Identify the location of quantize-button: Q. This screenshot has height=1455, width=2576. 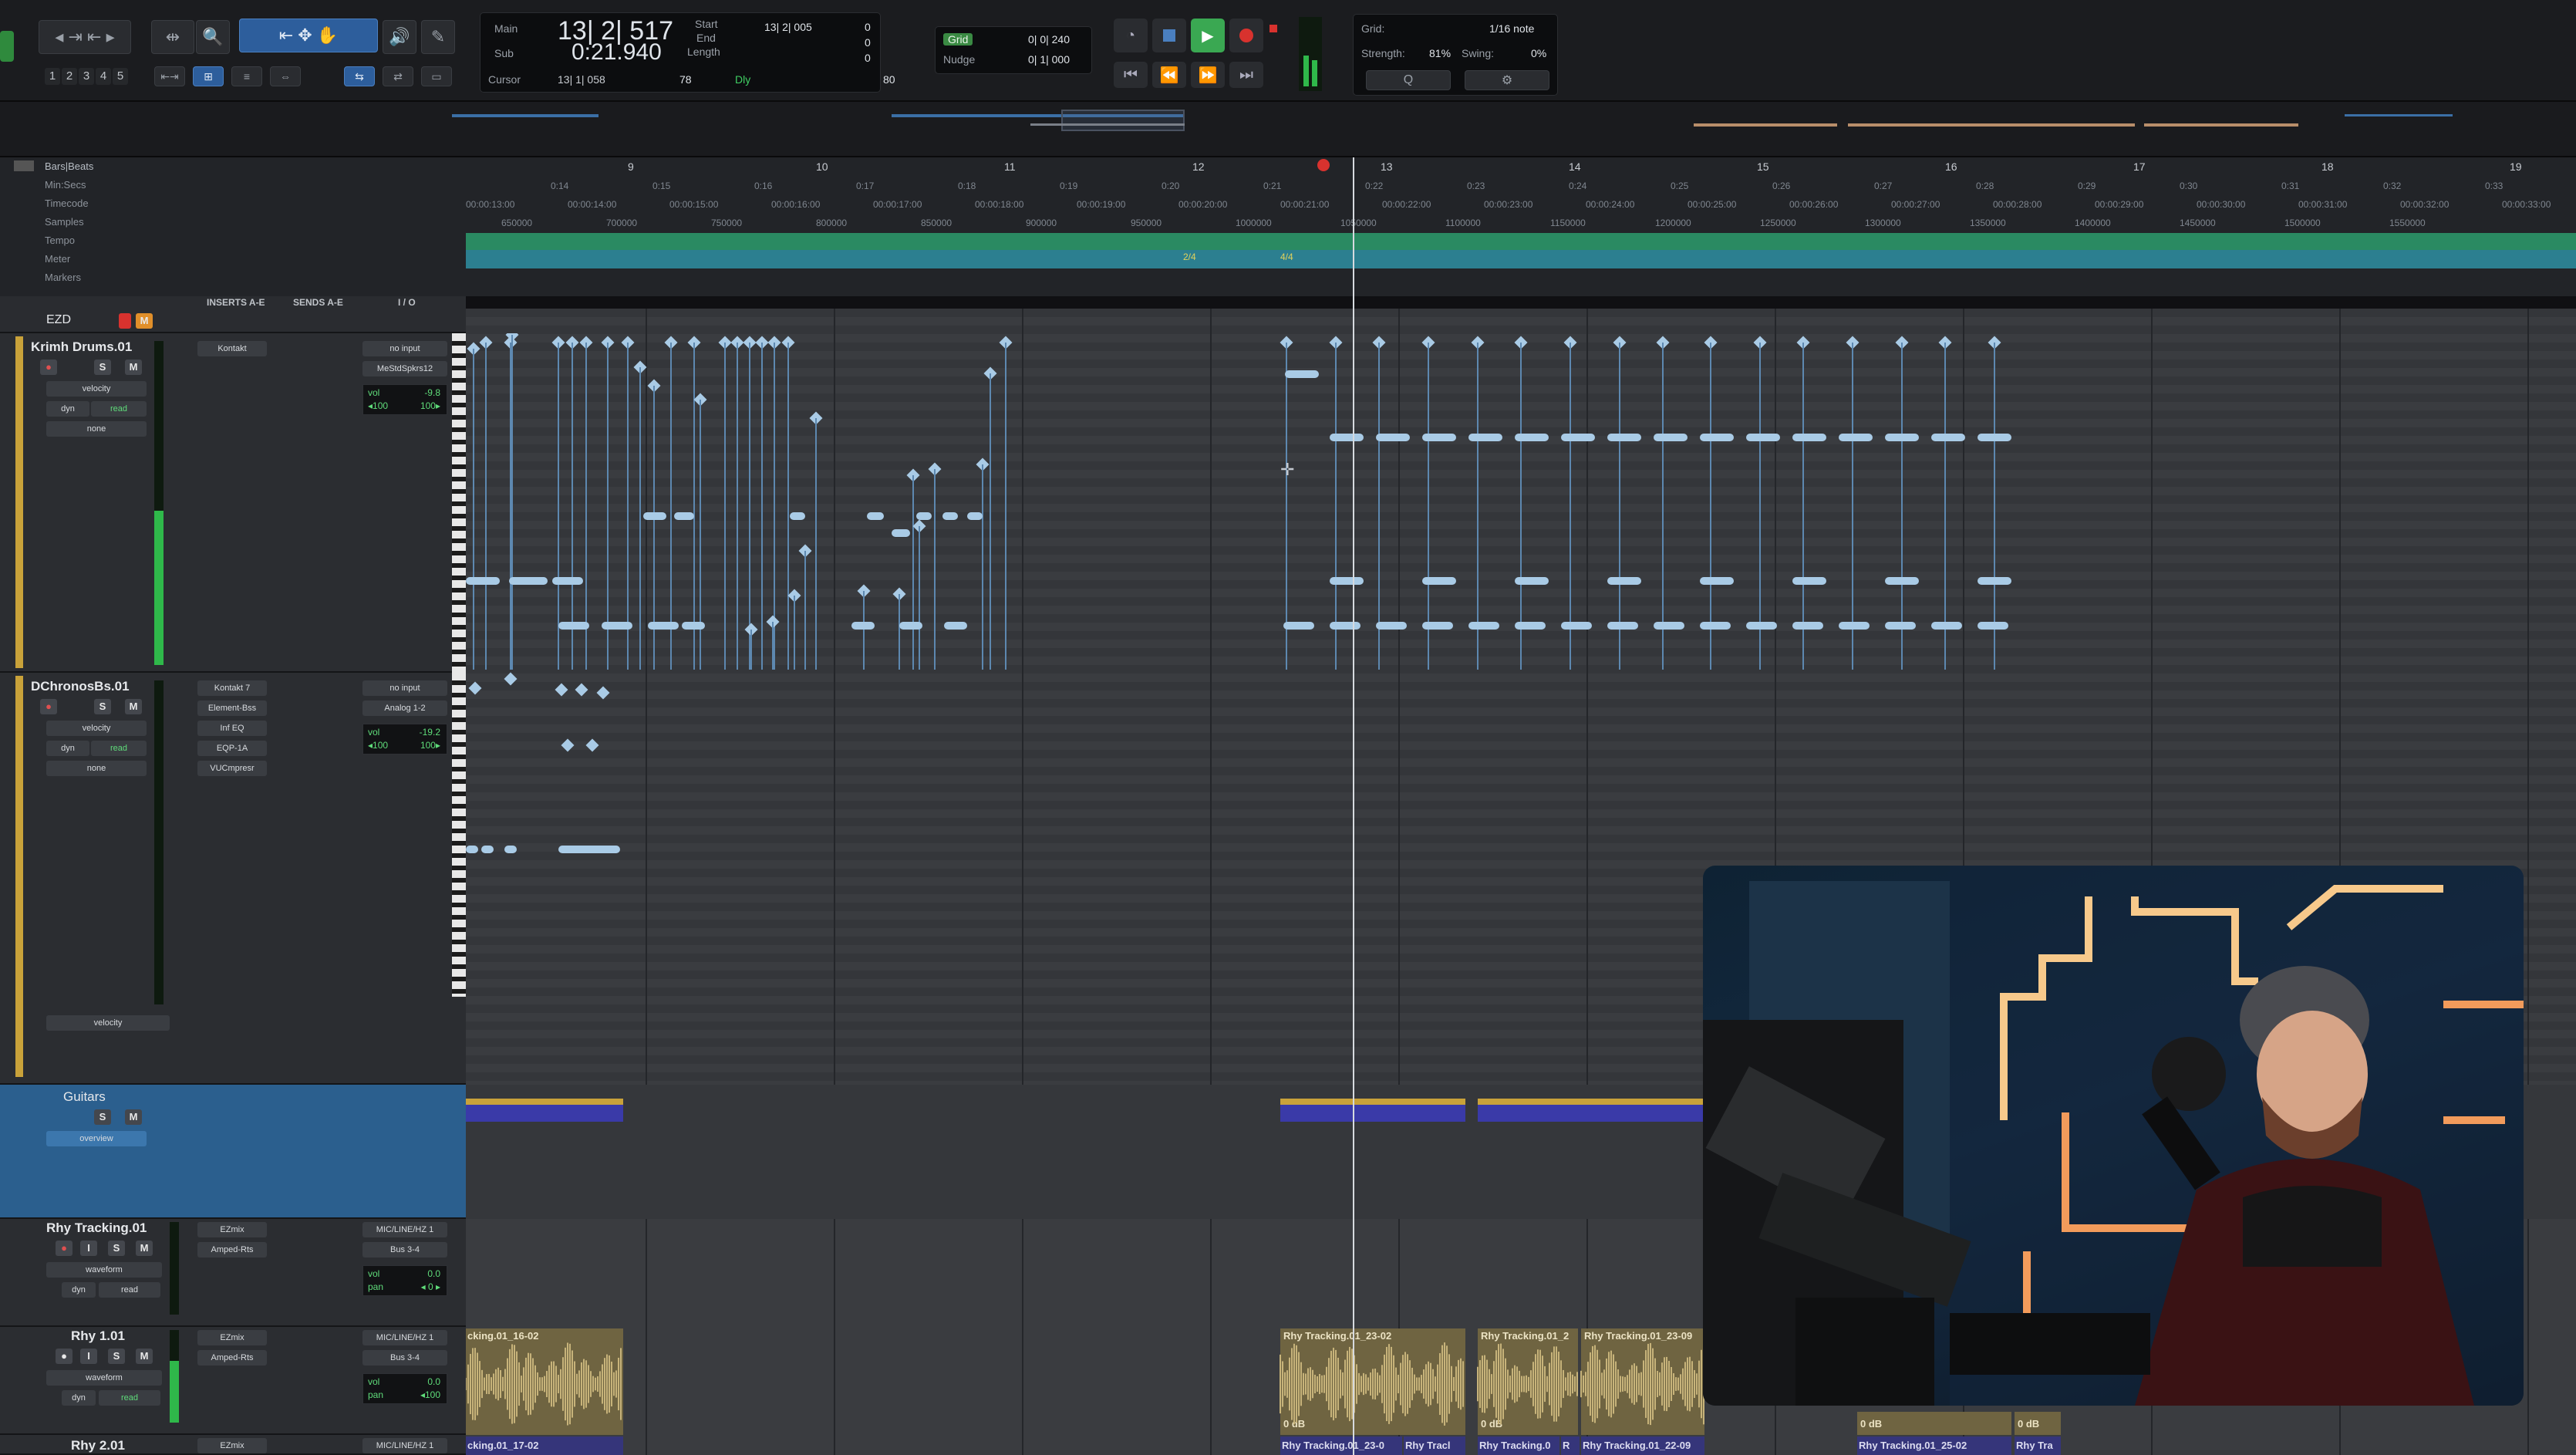
(1408, 80).